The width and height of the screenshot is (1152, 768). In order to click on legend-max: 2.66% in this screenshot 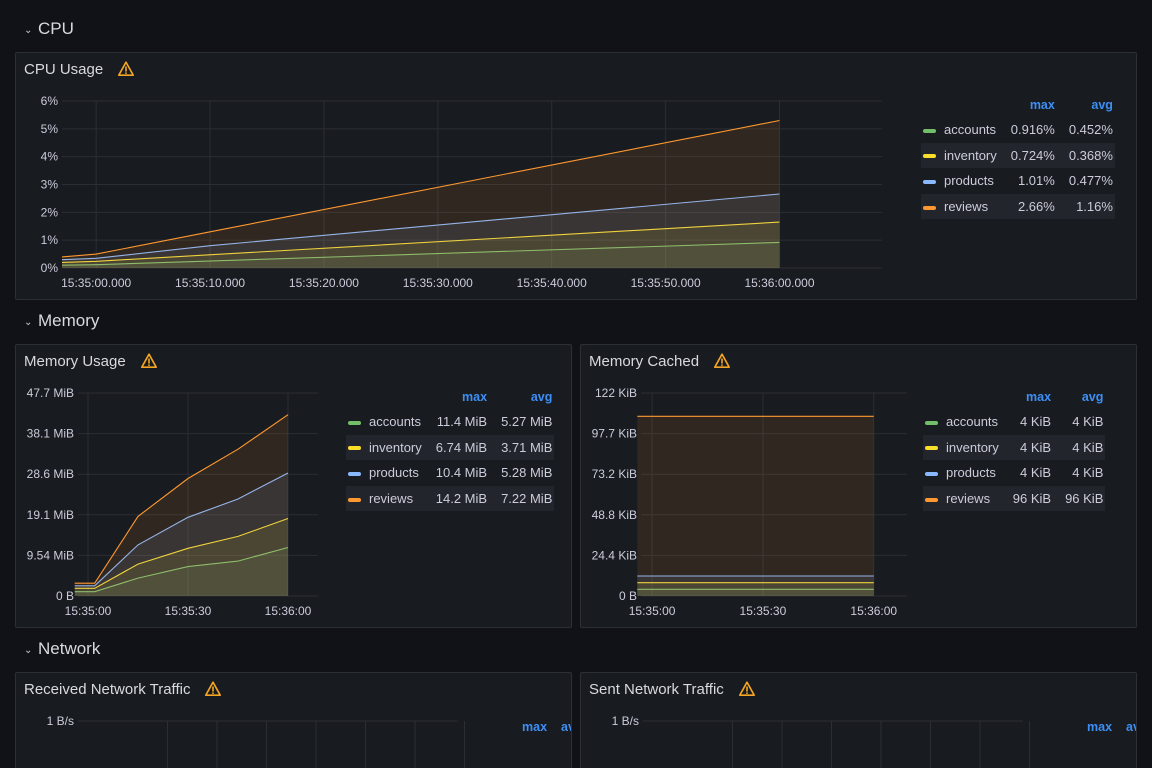, I will do `click(1027, 206)`.